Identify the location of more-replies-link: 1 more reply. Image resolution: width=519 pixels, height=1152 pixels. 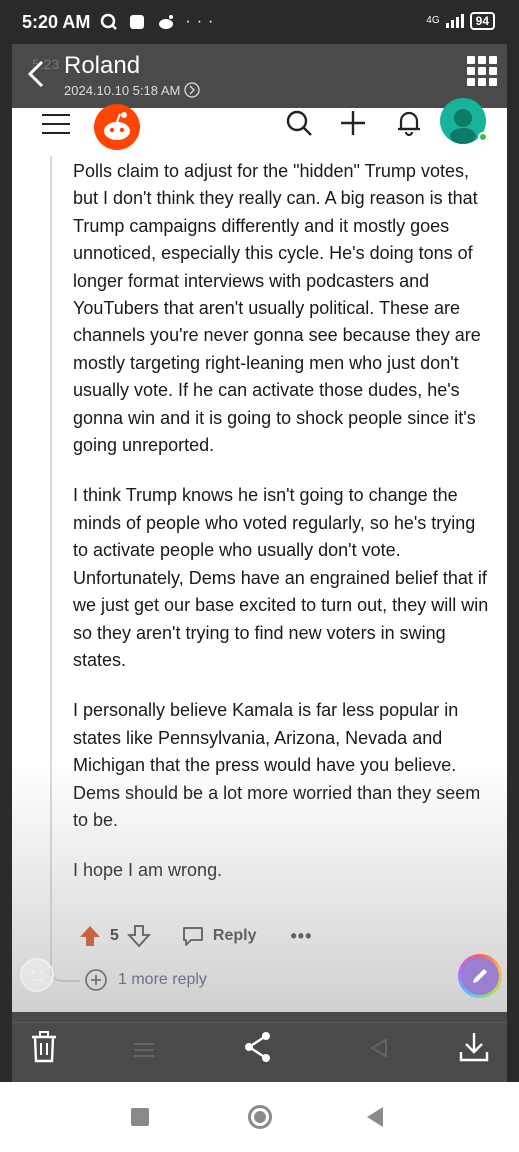
(145, 980).